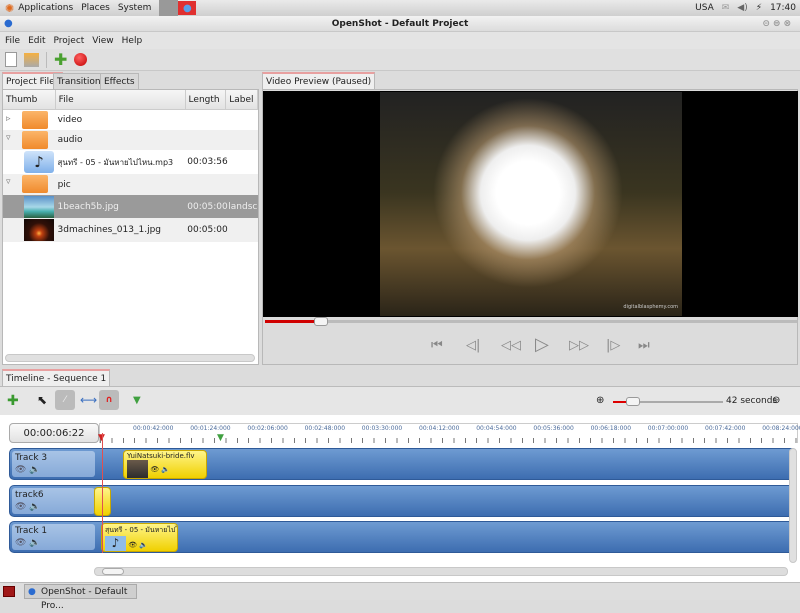 The height and width of the screenshot is (613, 800). I want to click on audio-clip: สุนทรี - 05 - มันหายไปไ... ♪ 👁 🔈, so click(139, 537).